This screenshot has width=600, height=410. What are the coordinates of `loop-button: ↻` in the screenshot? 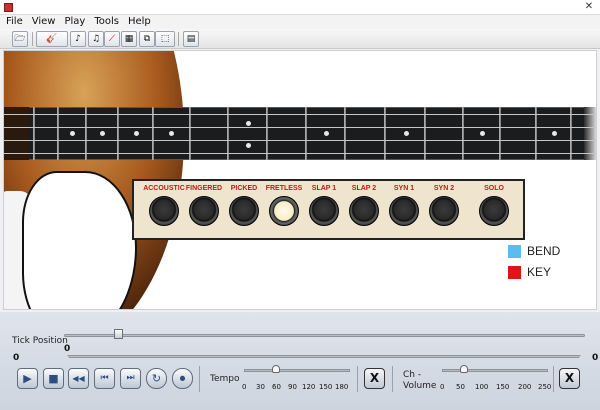 It's located at (156, 378).